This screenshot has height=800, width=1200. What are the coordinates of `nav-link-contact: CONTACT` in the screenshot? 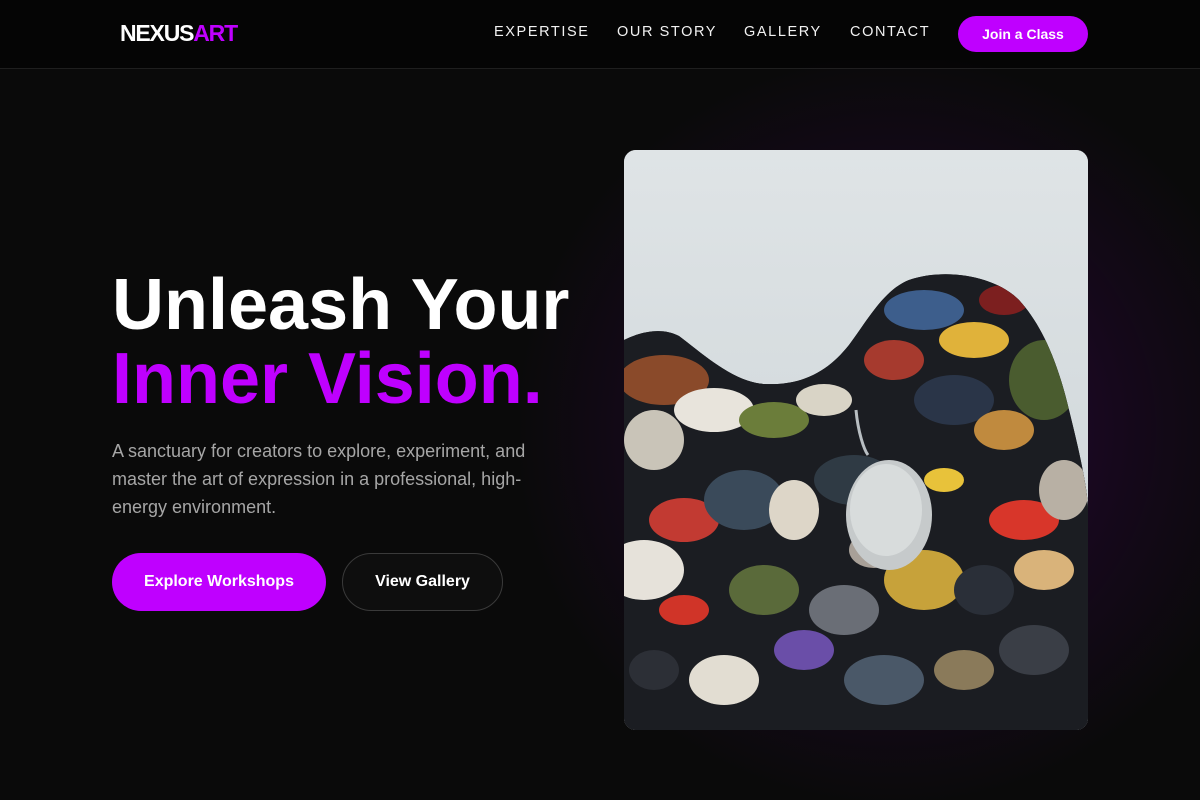 It's located at (890, 32).